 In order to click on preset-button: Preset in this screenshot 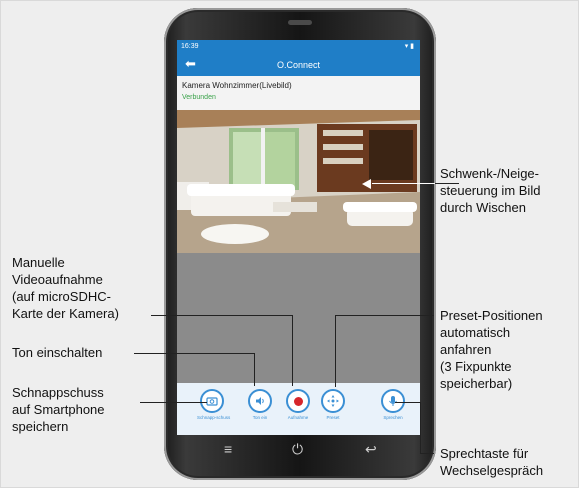, I will do `click(333, 405)`.